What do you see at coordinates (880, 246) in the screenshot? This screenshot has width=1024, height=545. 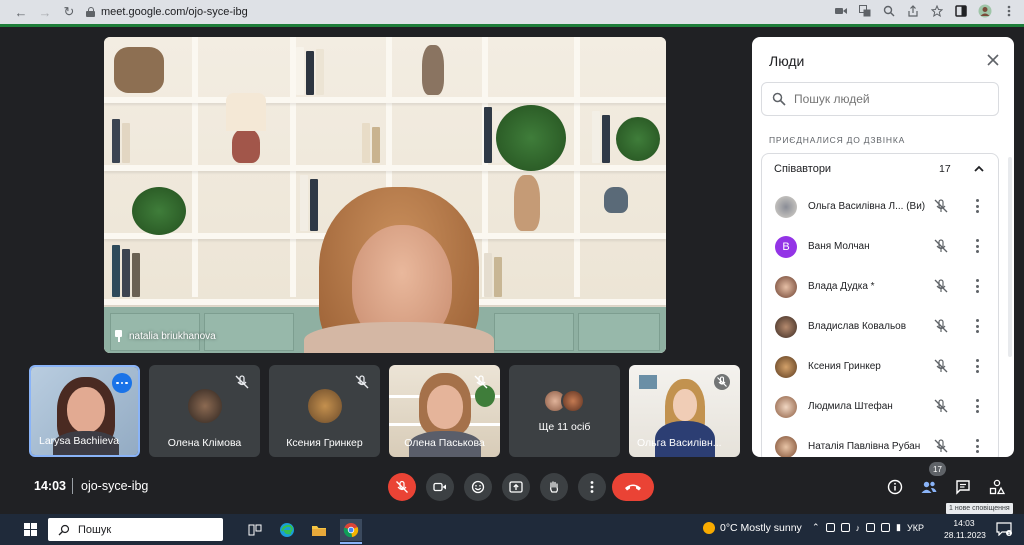 I see `person-row: В Ваня Молчан` at bounding box center [880, 246].